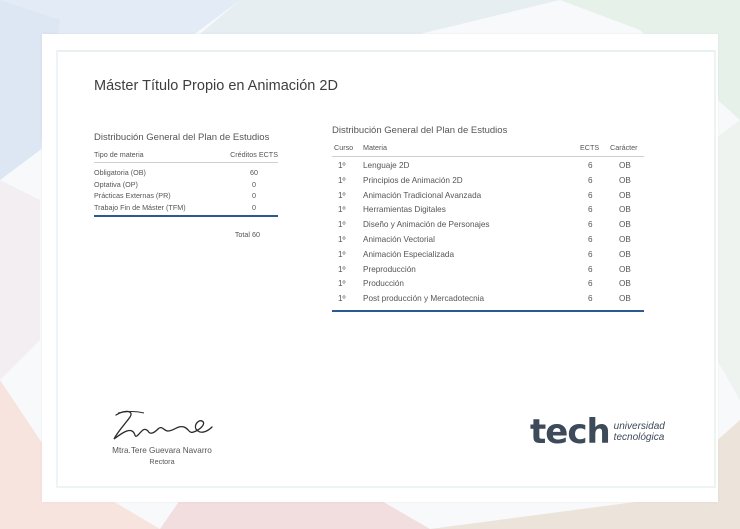  What do you see at coordinates (488, 272) in the screenshot?
I see `table-row: 1º Preproducción 6 OB` at bounding box center [488, 272].